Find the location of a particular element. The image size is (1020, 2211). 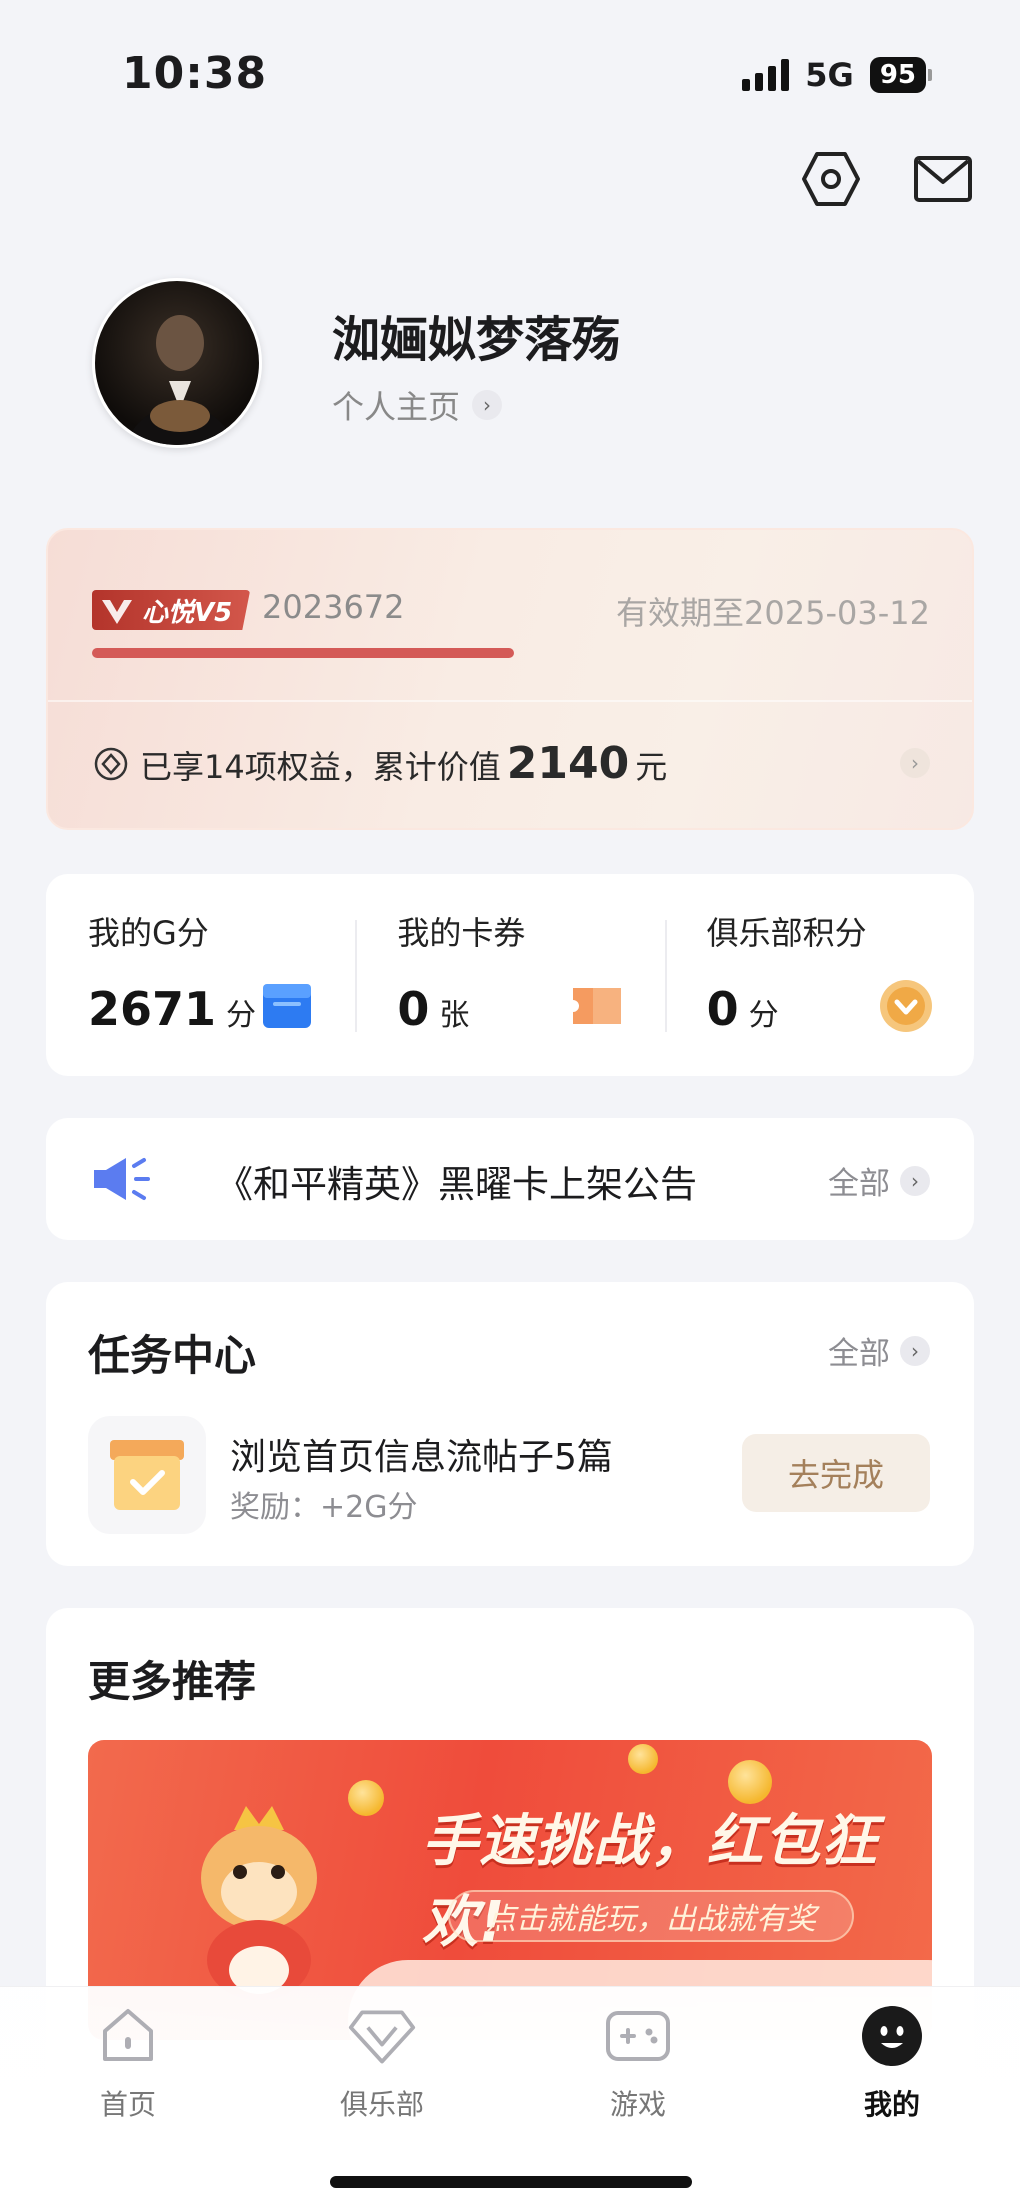

nav-label: 游戏 is located at coordinates (637, 2104).